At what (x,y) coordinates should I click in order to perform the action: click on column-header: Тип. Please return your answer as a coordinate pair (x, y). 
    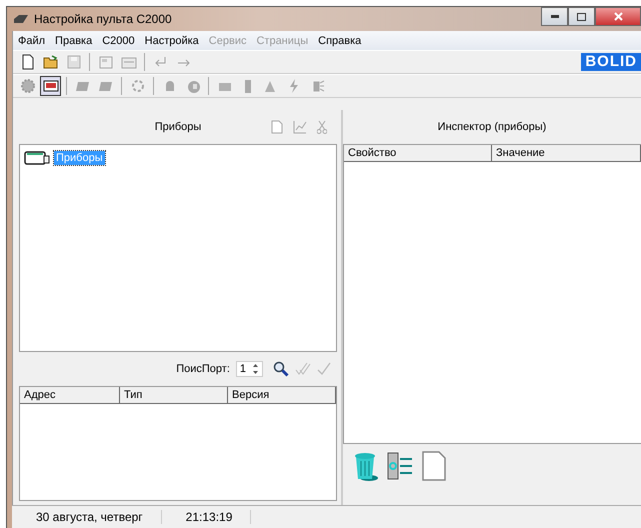
    Looking at the image, I should click on (174, 395).